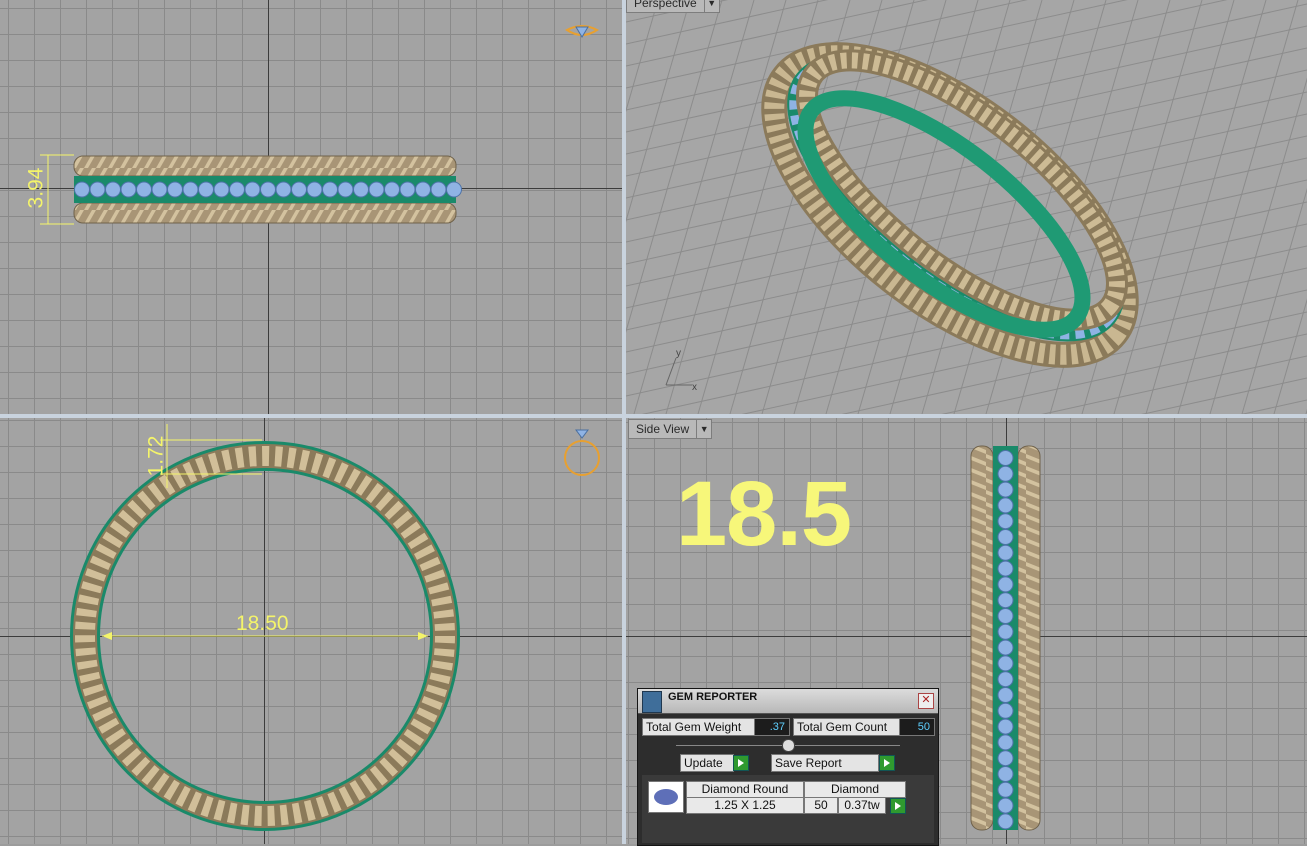 The width and height of the screenshot is (1307, 846). I want to click on total-count-label: Total Gem Count, so click(847, 727).